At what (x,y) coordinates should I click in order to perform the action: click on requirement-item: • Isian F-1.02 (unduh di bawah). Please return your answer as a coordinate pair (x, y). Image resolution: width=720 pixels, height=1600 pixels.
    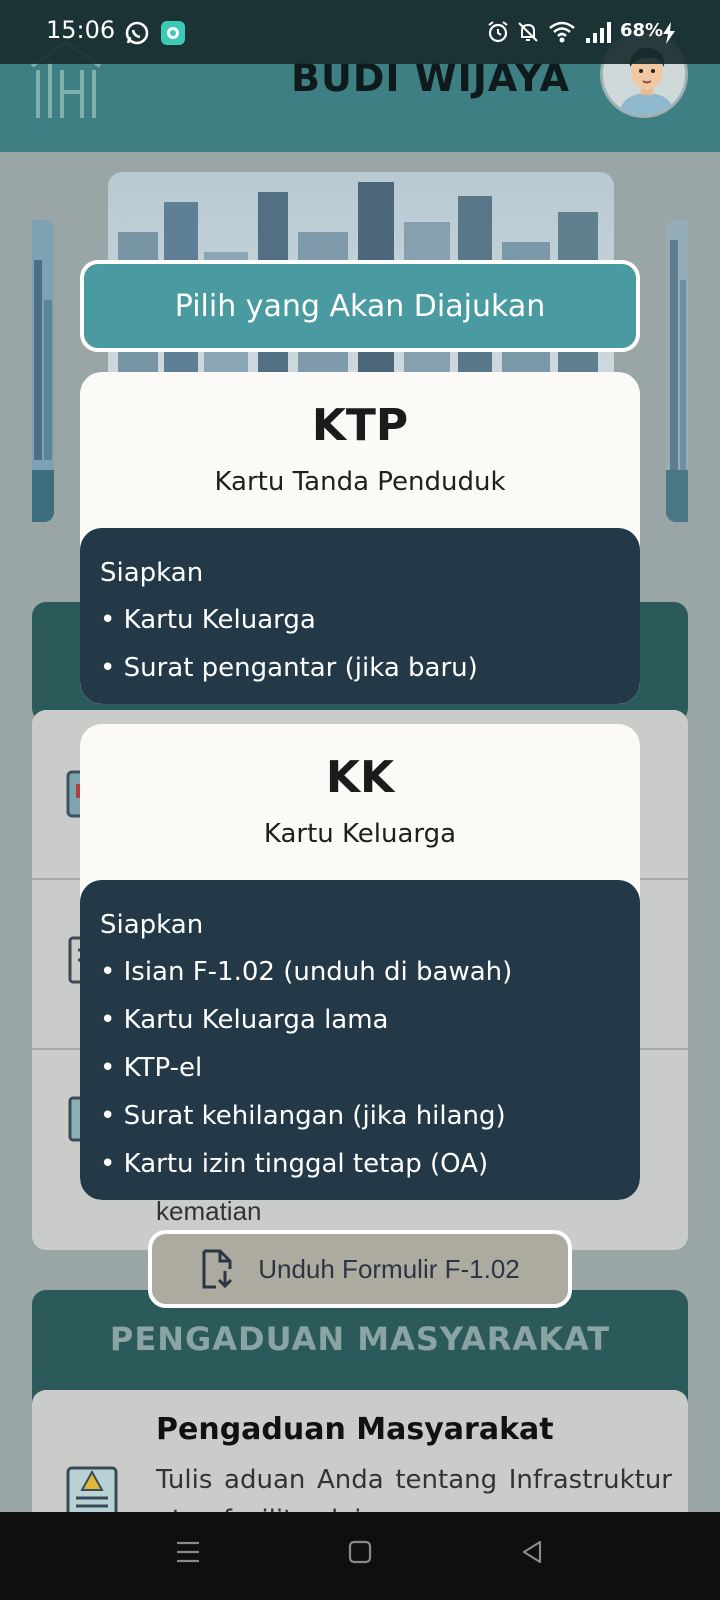
    Looking at the image, I should click on (306, 972).